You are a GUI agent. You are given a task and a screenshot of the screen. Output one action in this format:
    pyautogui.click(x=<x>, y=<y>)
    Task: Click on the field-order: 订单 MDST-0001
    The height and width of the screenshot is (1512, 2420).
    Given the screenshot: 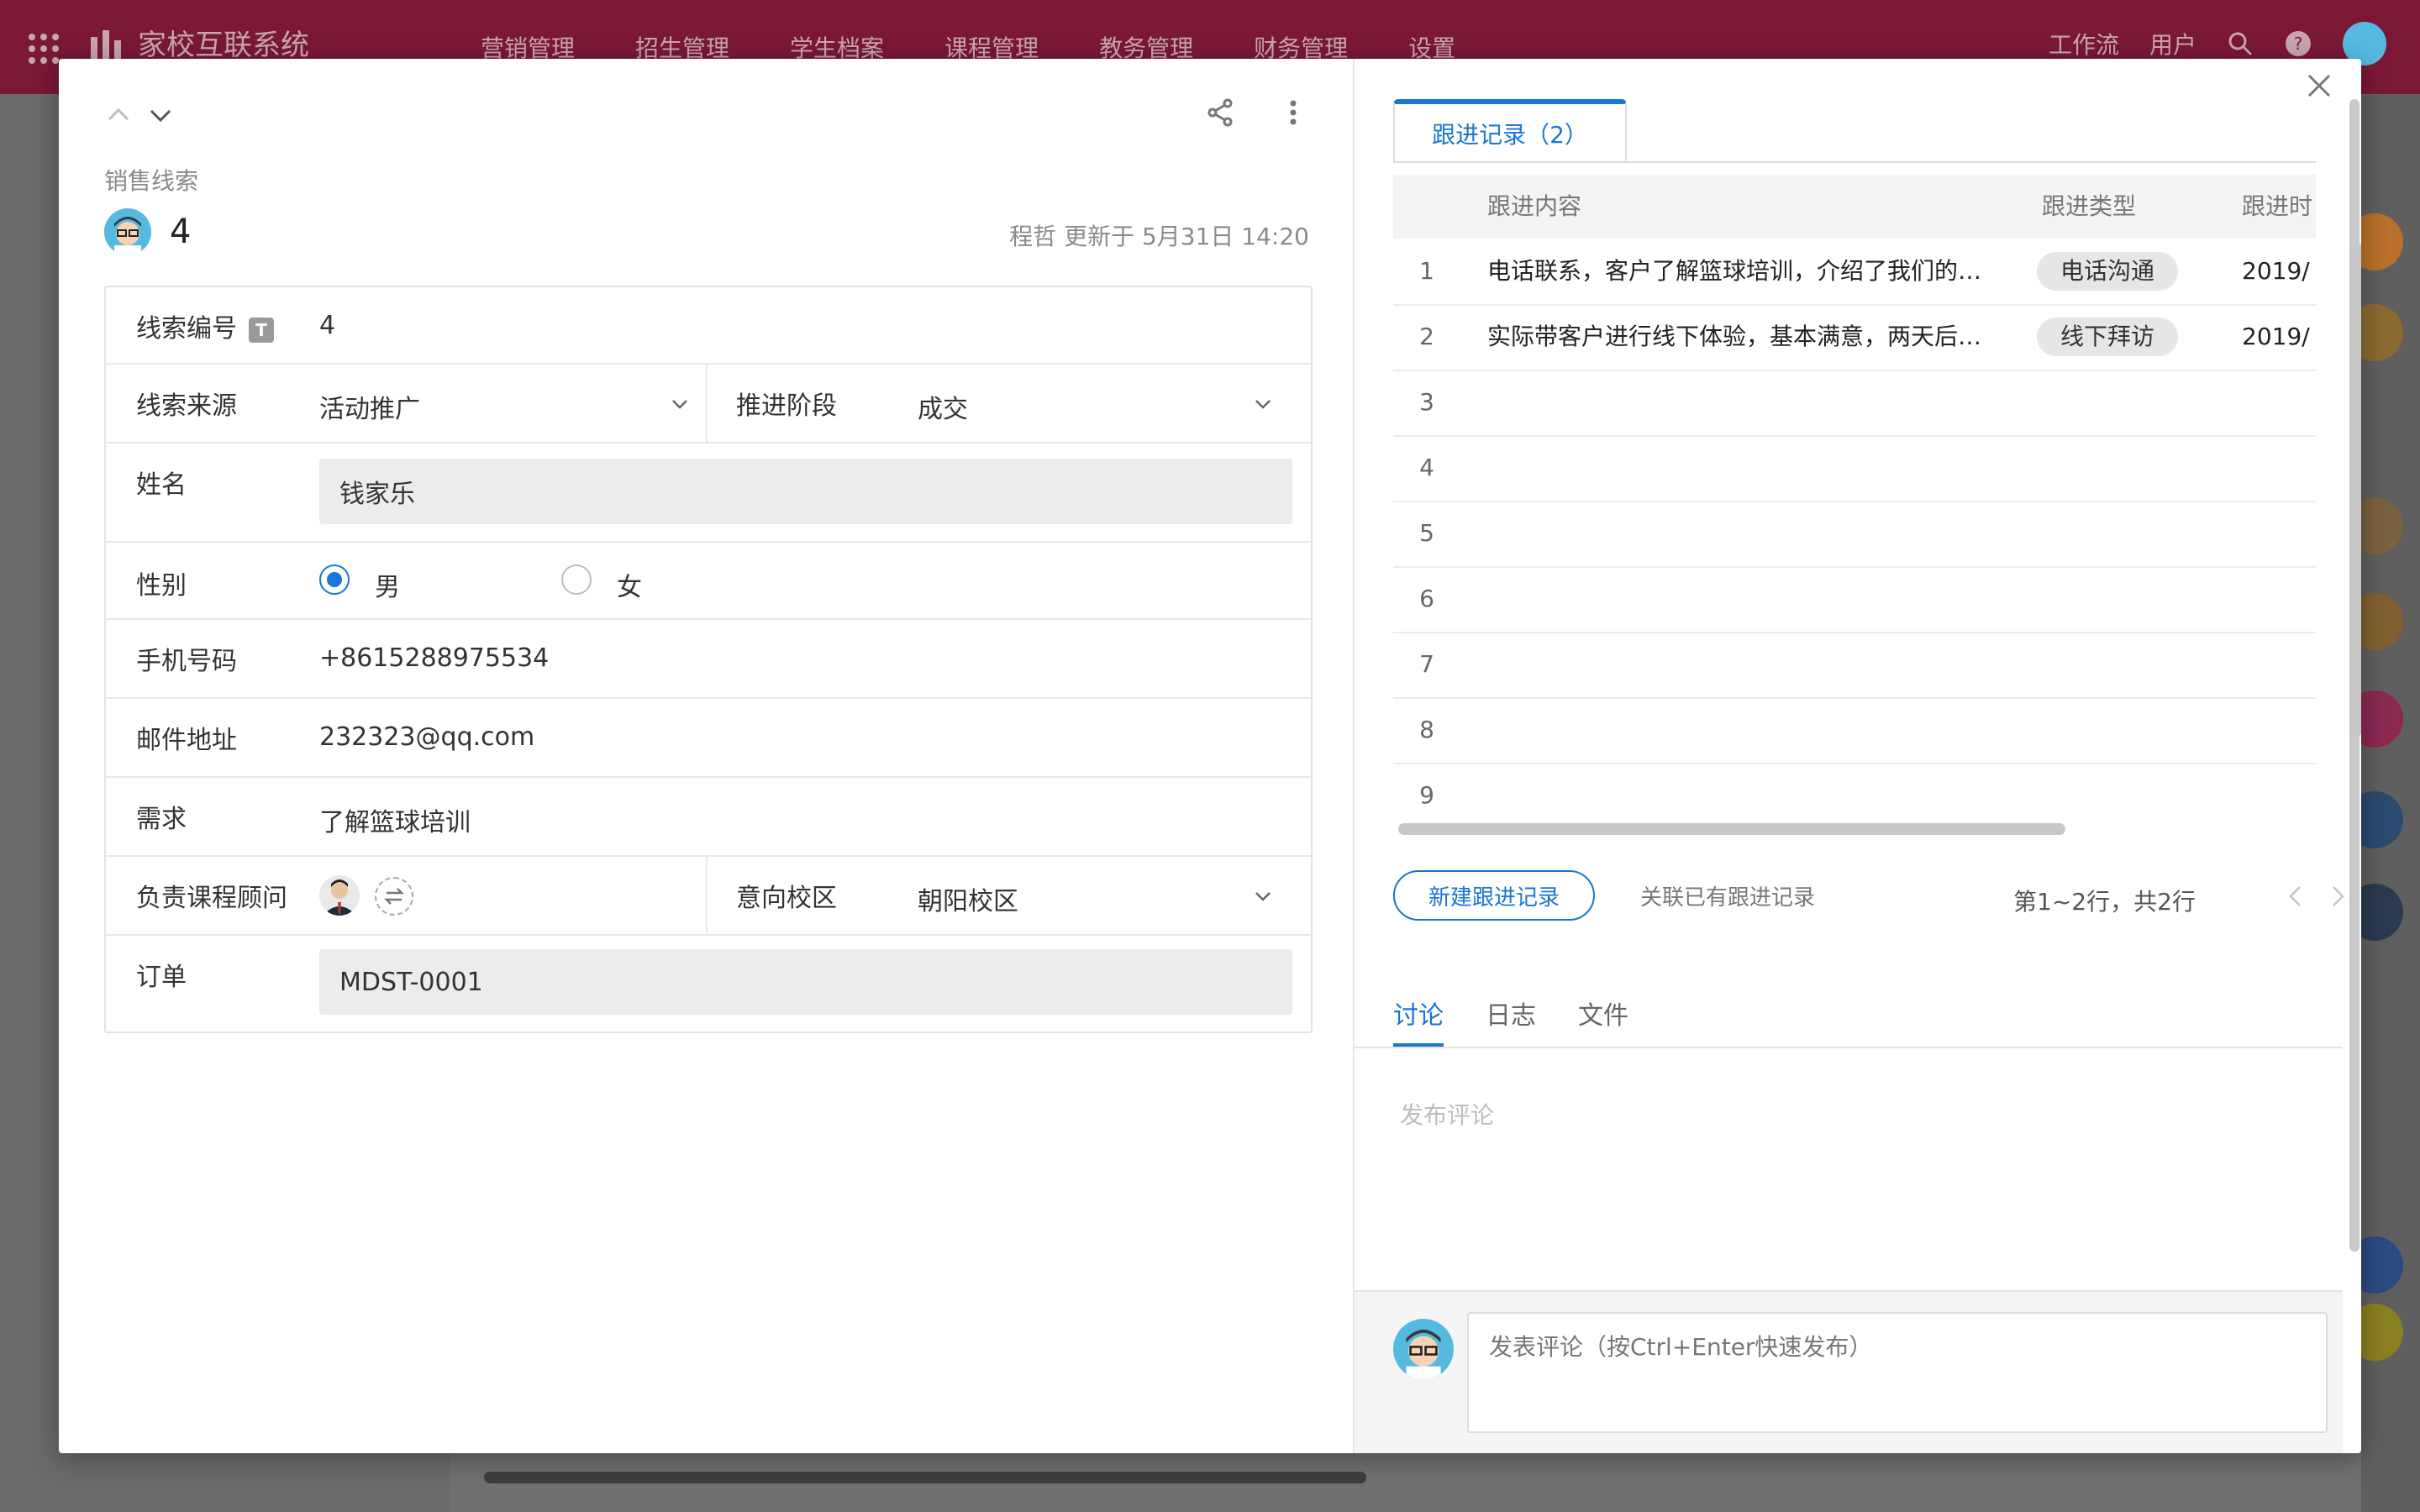 What is the action you would take?
    pyautogui.click(x=708, y=983)
    